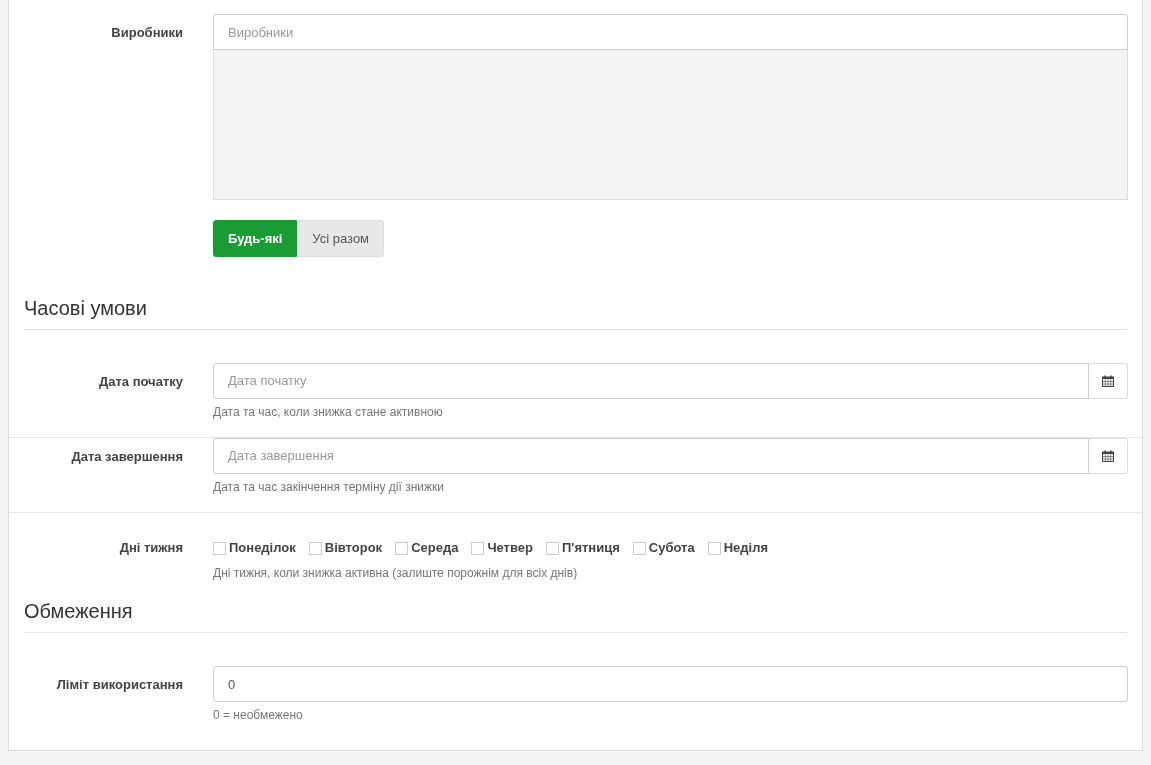 This screenshot has height=765, width=1151. Describe the element at coordinates (127, 456) in the screenshot. I see `field-label: Дата завершення` at that location.